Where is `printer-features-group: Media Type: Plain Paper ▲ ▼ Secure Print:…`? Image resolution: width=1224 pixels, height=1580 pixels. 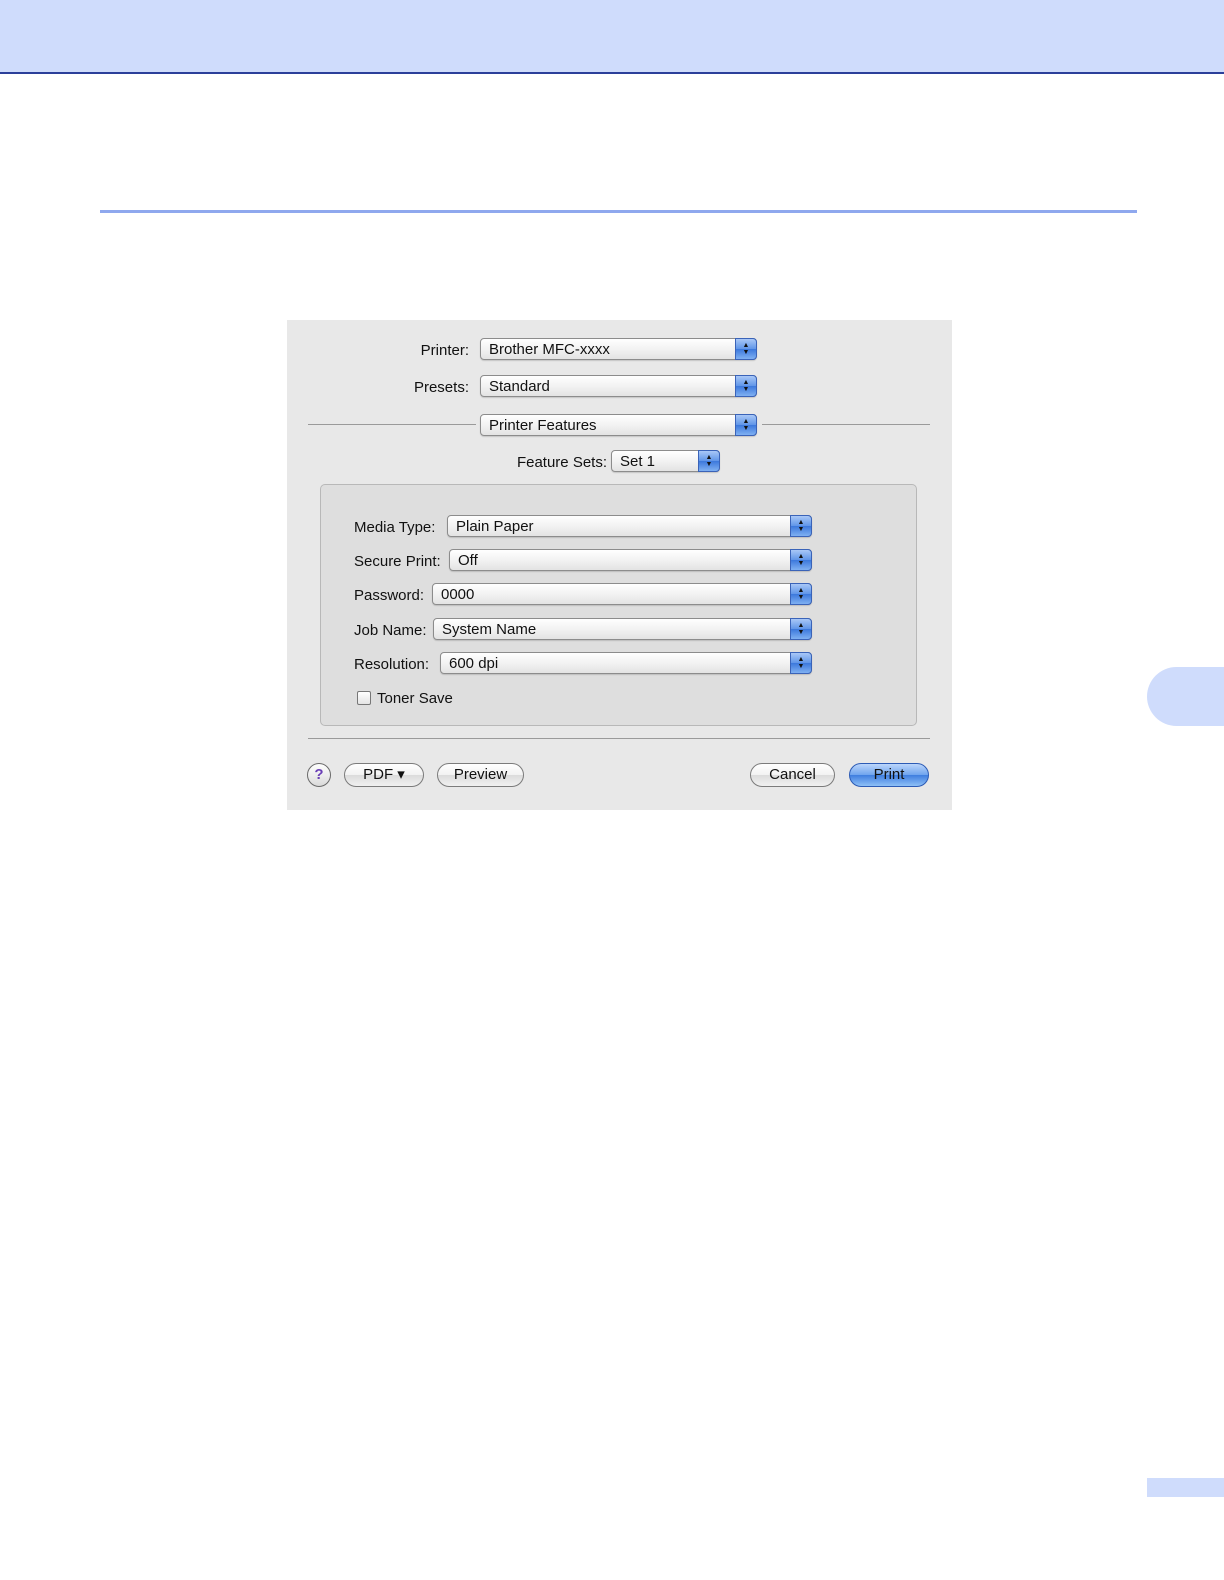 printer-features-group: Media Type: Plain Paper ▲ ▼ Secure Print:… is located at coordinates (618, 605).